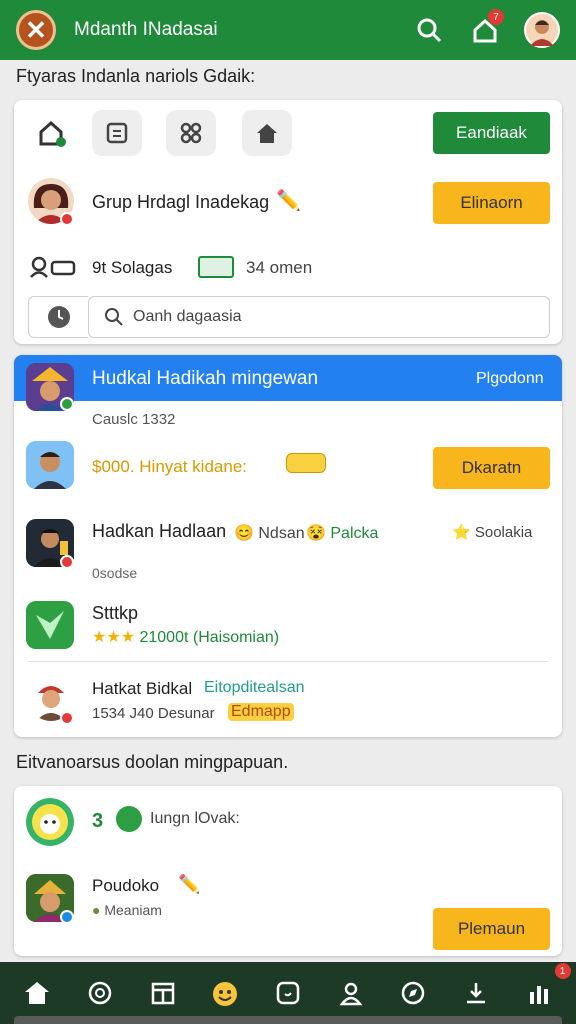  Describe the element at coordinates (191, 133) in the screenshot. I see `apps-icon` at that location.